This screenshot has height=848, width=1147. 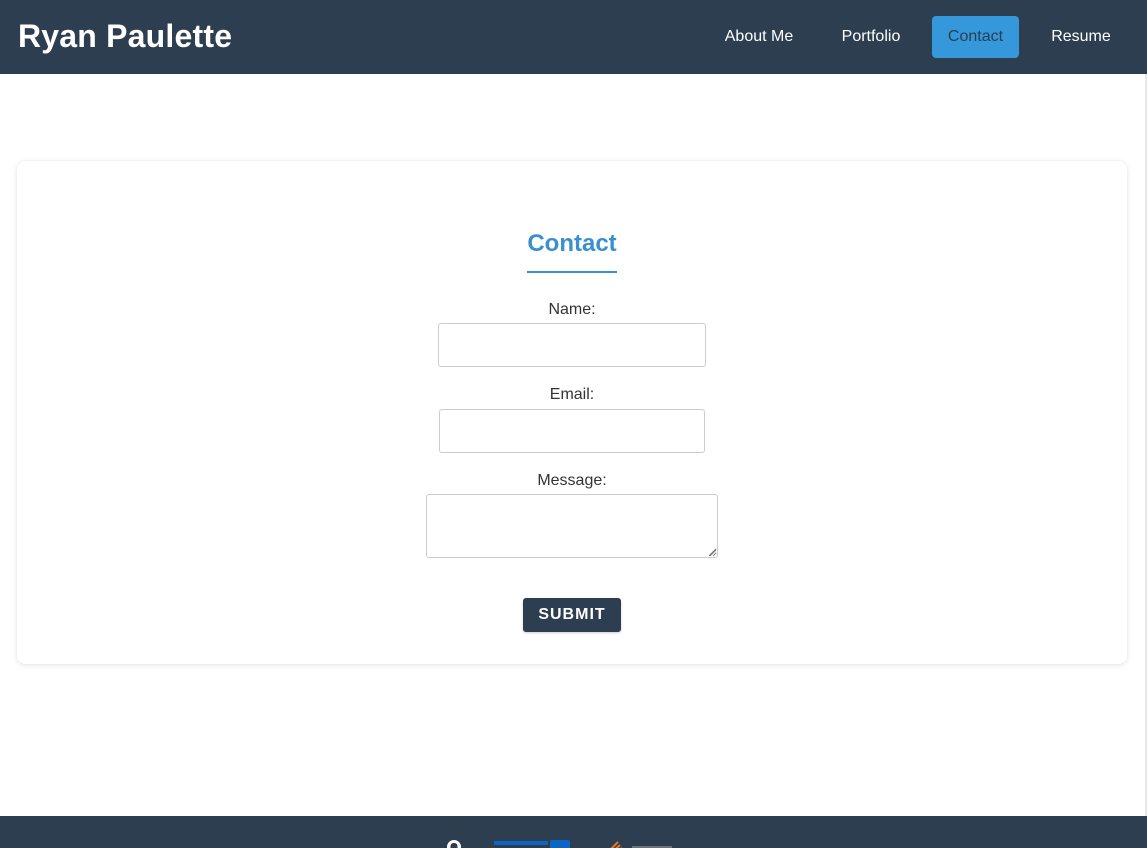 I want to click on site-footer, so click(x=573, y=832).